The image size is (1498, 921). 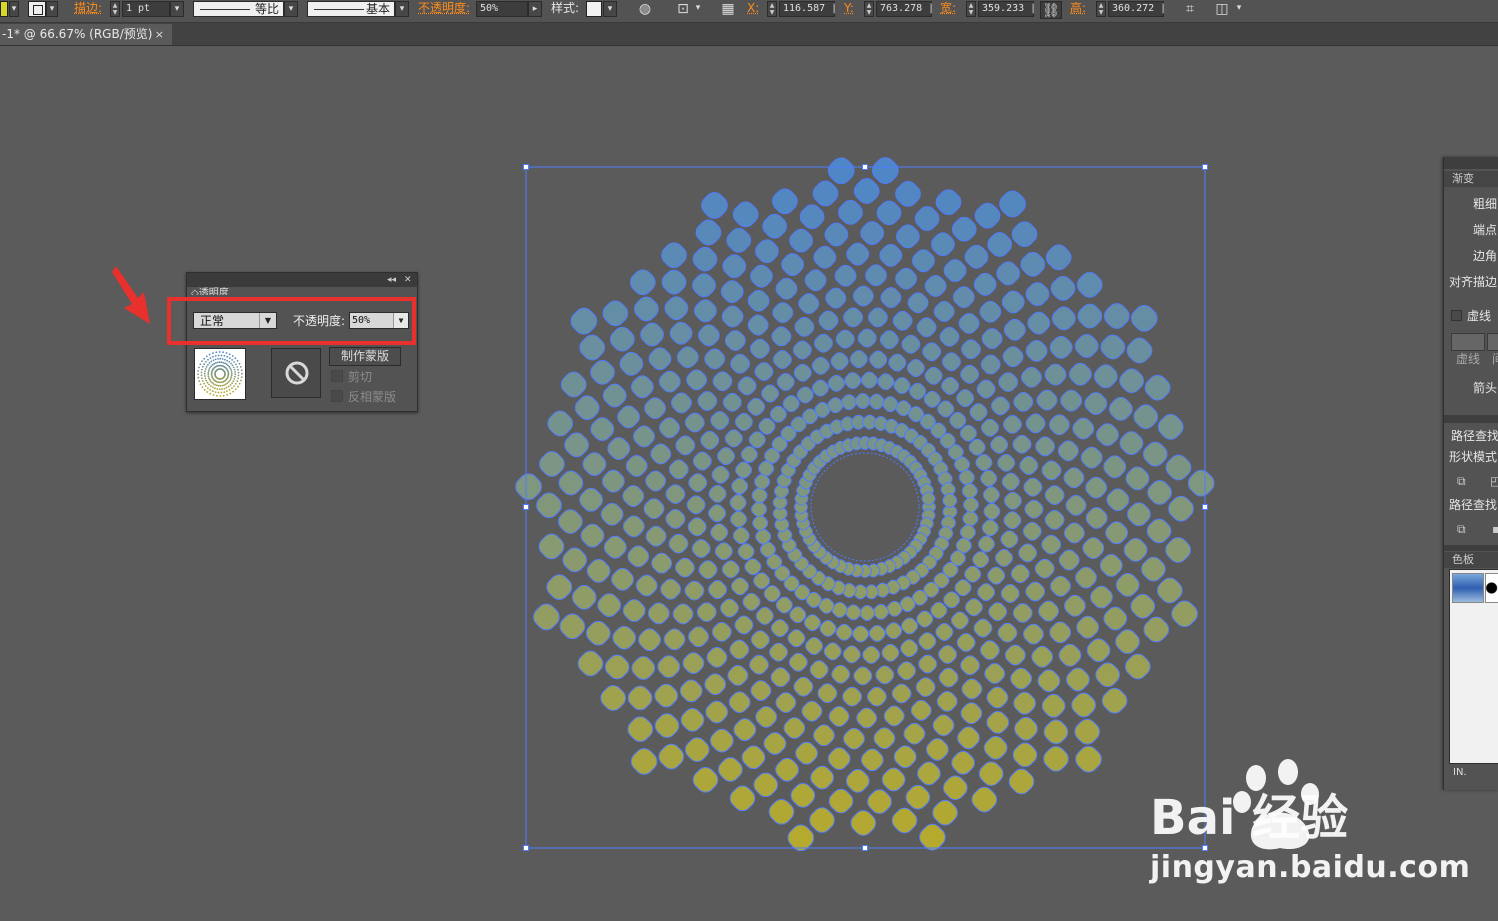 I want to click on style-dropdown: ▾, so click(x=610, y=9).